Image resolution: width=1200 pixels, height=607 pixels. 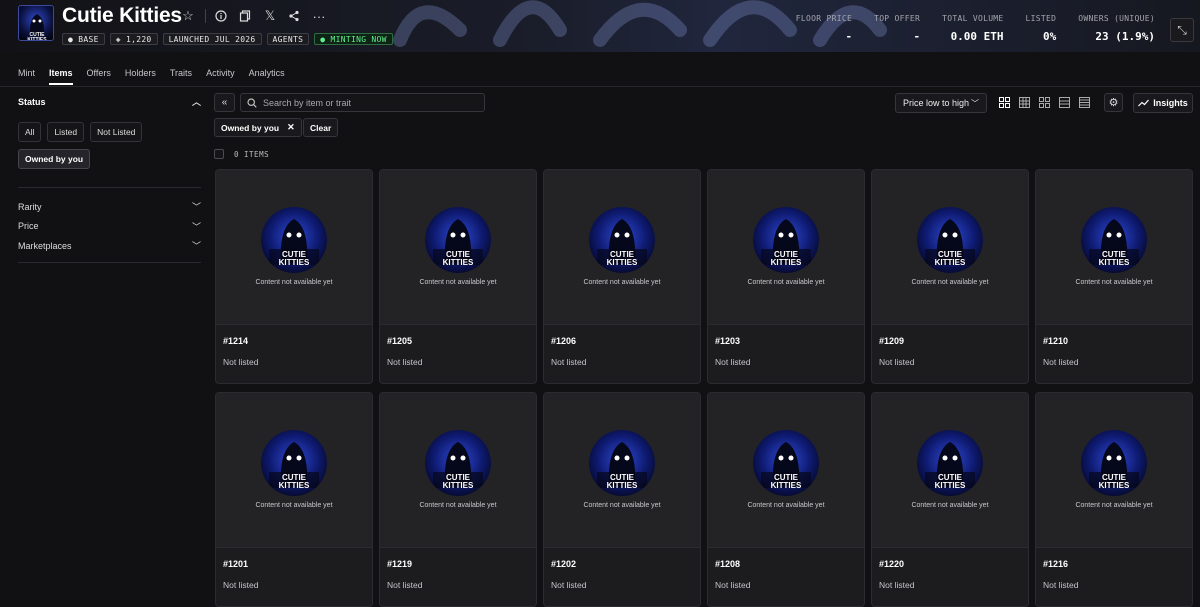 I want to click on view-compact-grid-button, so click(x=1044, y=102).